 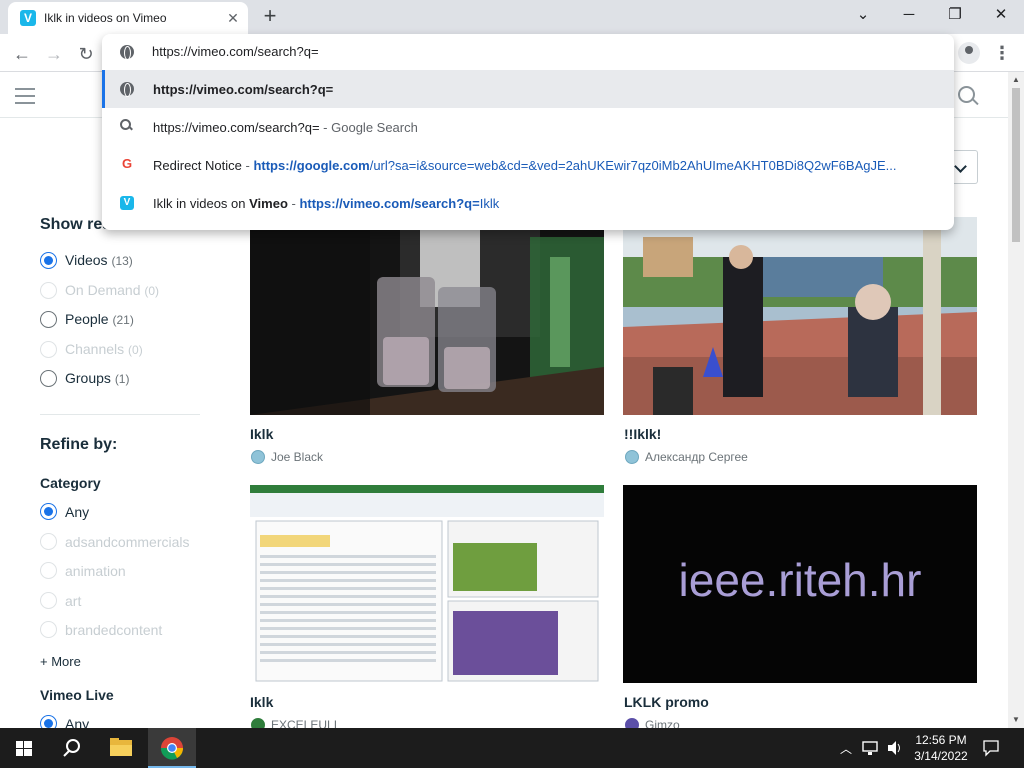 What do you see at coordinates (48, 721) in the screenshot?
I see `radio-live-any` at bounding box center [48, 721].